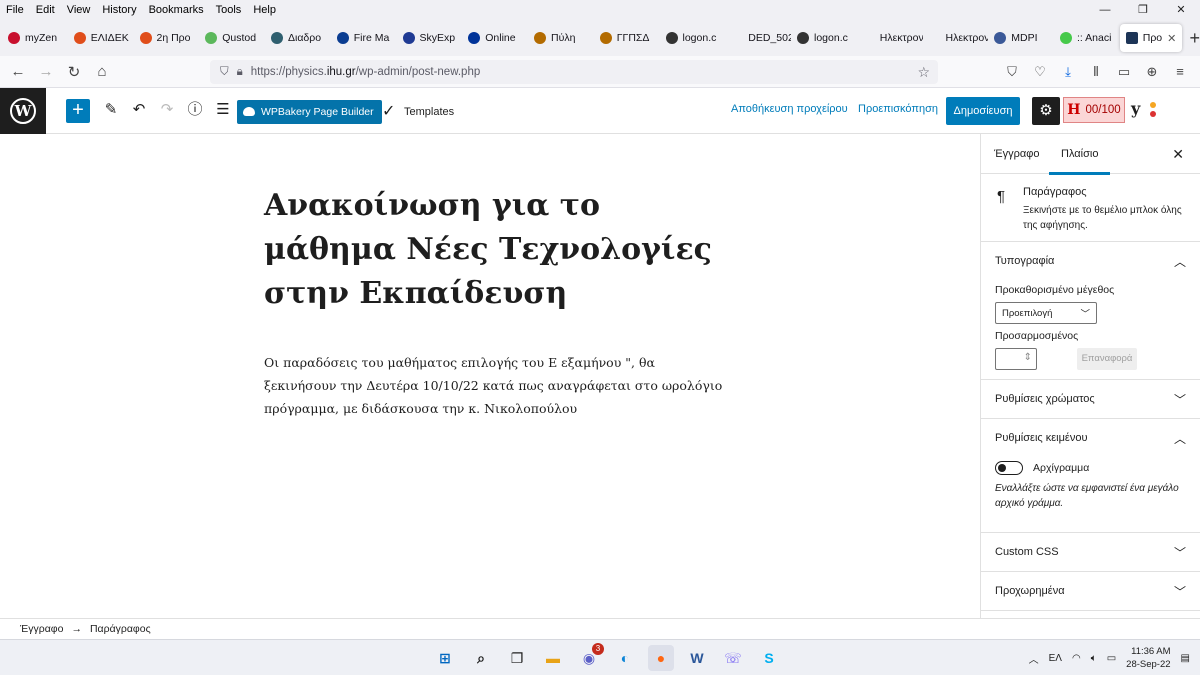 The width and height of the screenshot is (1200, 676). I want to click on close-window-icon: ✕, so click(1181, 10).